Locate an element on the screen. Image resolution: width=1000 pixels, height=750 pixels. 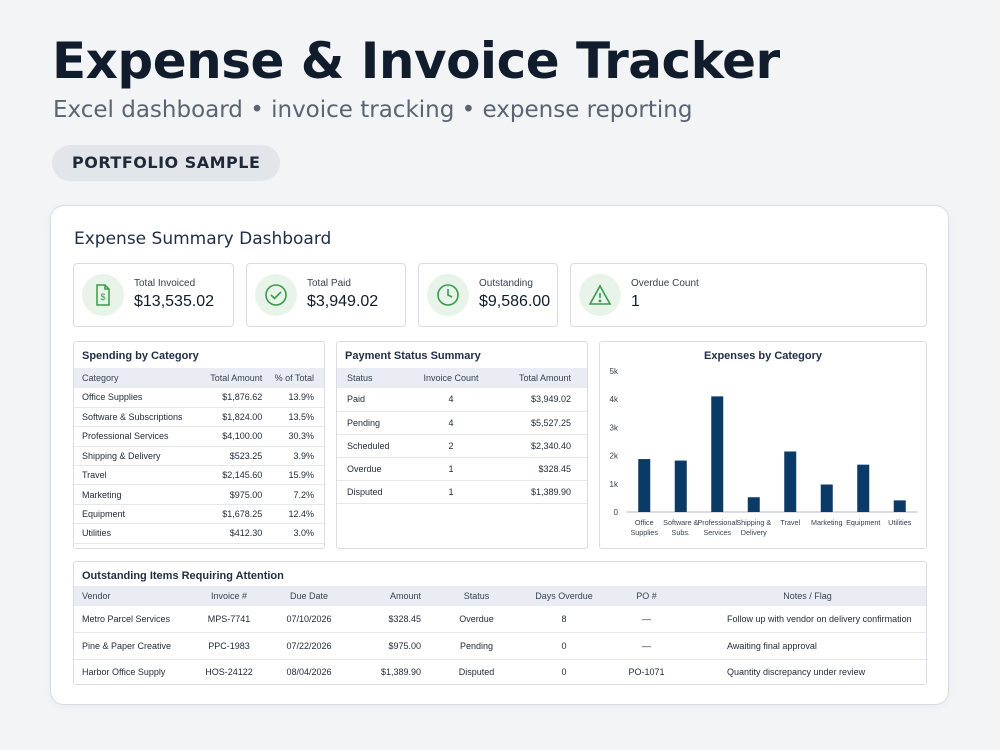
table-cell: $328.45 is located at coordinates (538, 469).